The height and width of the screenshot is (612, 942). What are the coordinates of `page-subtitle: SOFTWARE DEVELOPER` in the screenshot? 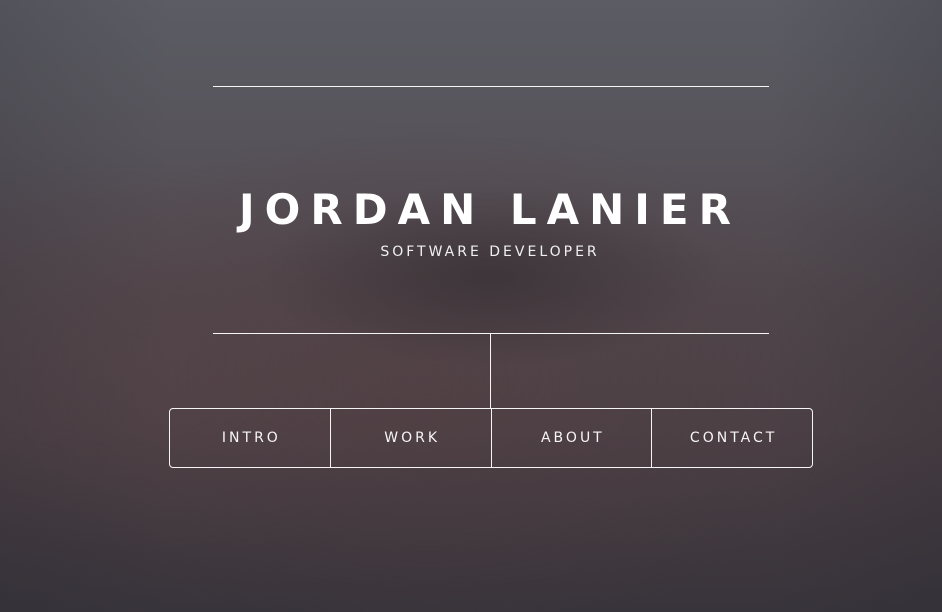 It's located at (490, 252).